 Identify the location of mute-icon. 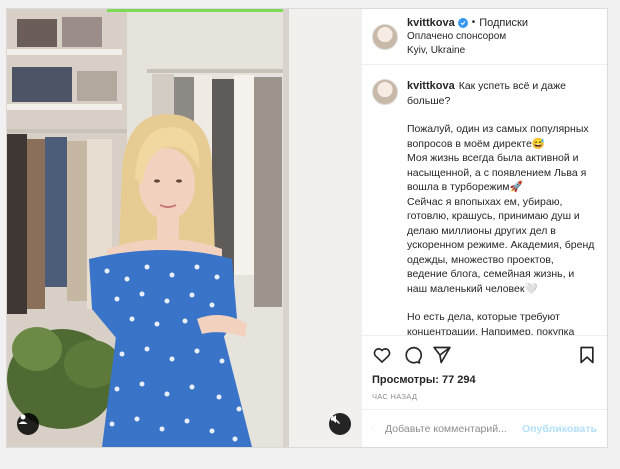
(335, 419).